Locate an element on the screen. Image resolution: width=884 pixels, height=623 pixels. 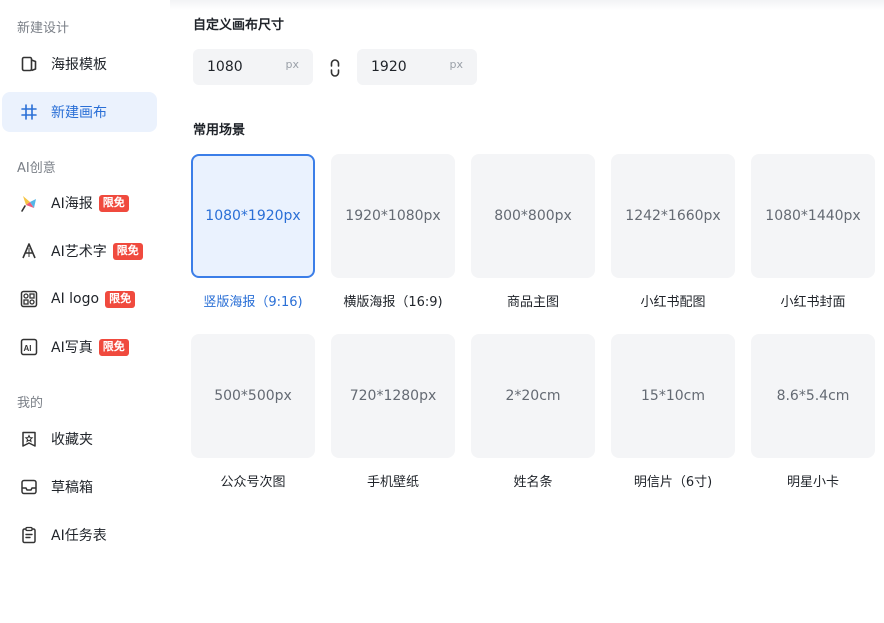
scene-label: 手机壁纸 is located at coordinates (393, 480).